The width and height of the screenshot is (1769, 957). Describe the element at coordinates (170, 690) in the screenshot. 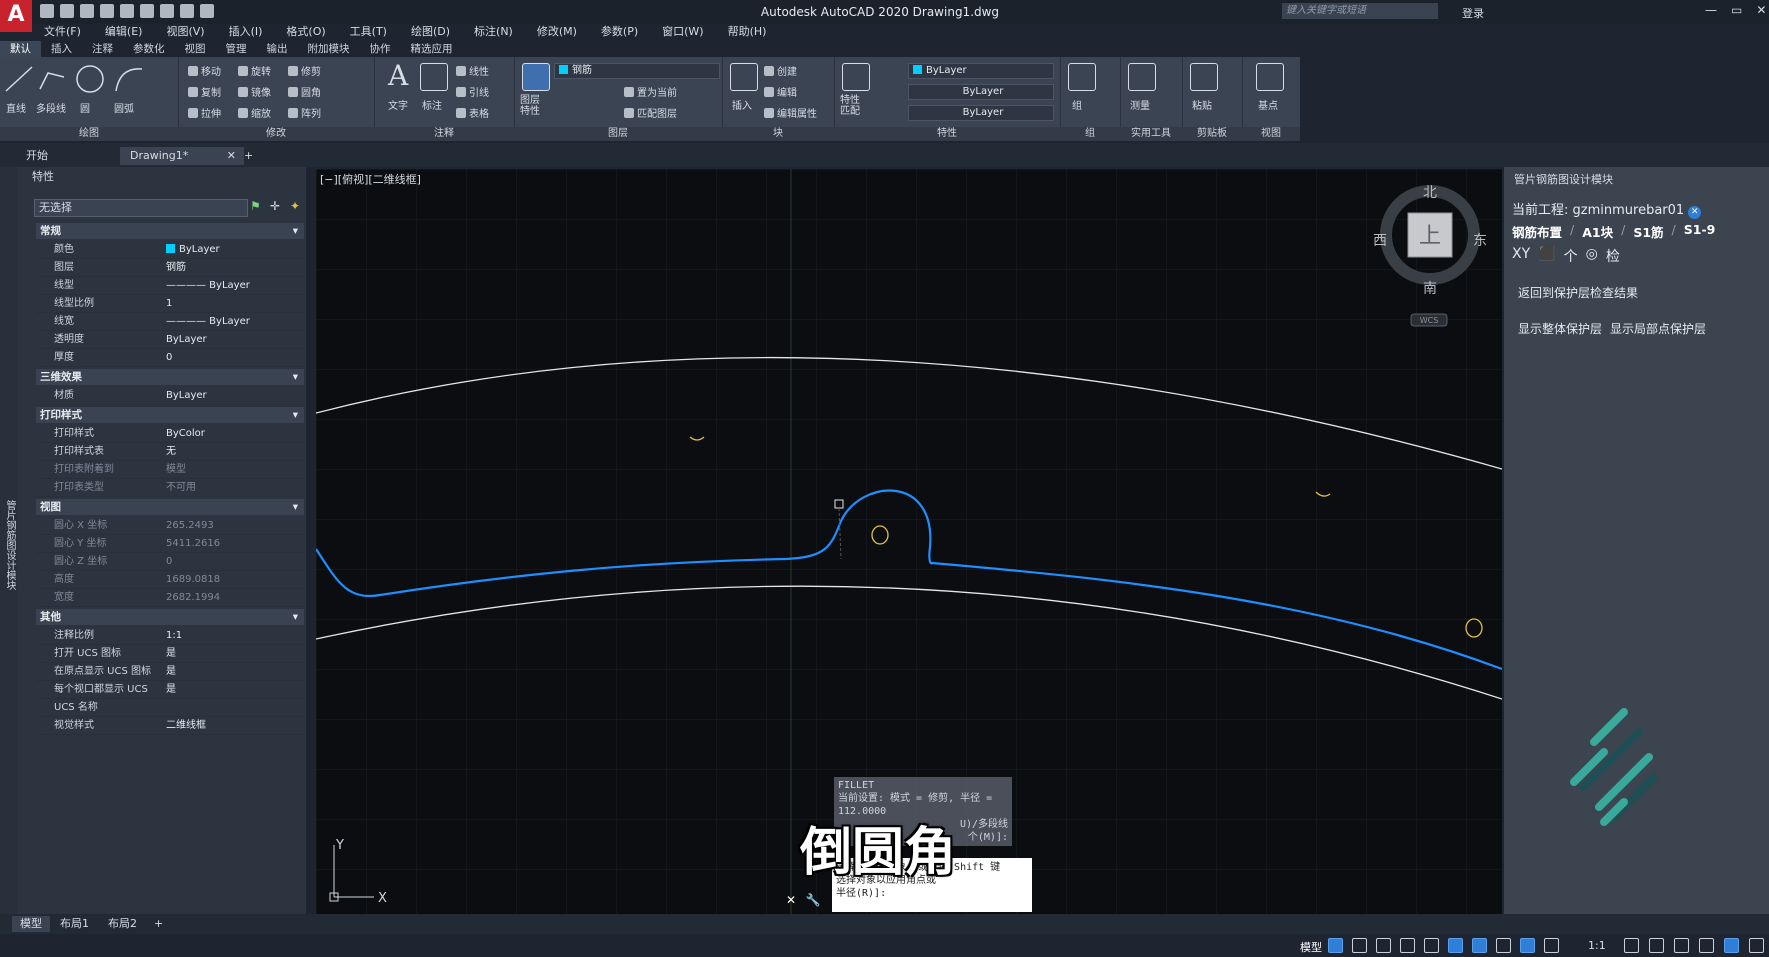

I see `property-row: 每个视口都显示 UCS 是` at that location.